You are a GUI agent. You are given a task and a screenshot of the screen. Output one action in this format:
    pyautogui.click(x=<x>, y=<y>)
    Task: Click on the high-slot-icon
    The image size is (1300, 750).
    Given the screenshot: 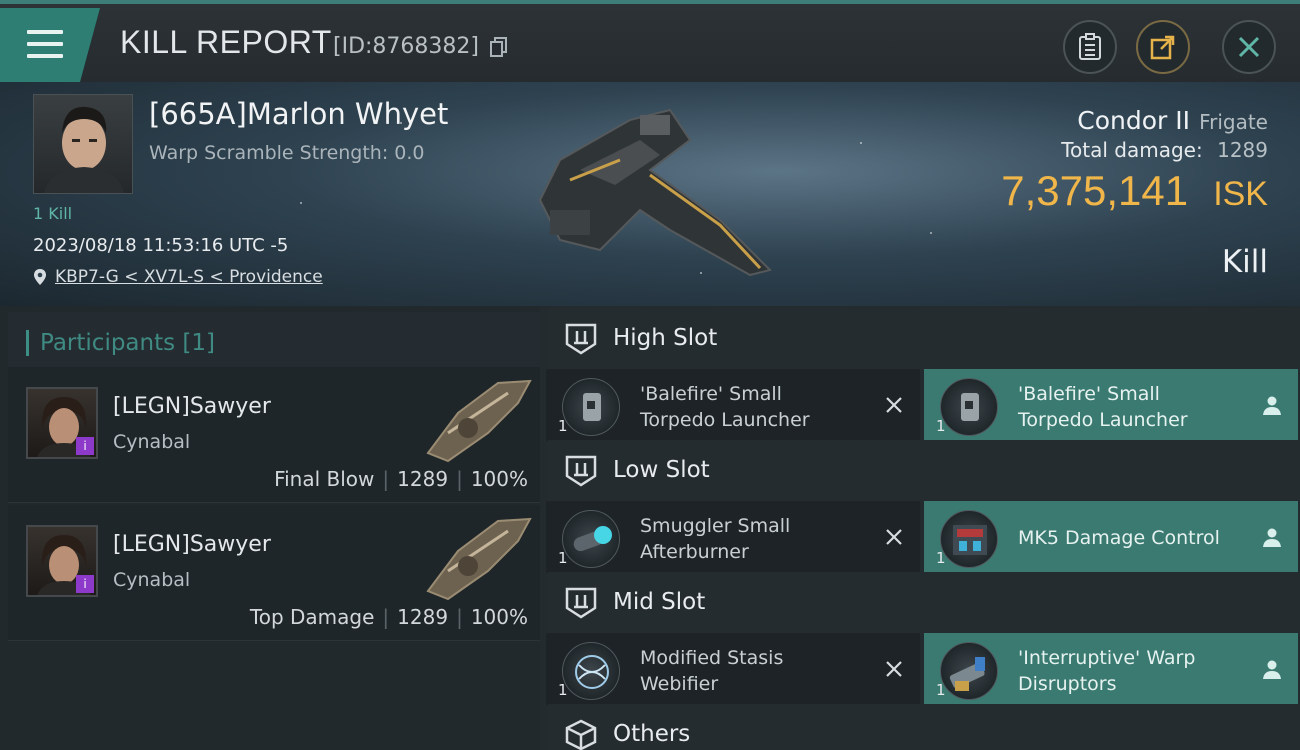 What is the action you would take?
    pyautogui.click(x=581, y=339)
    